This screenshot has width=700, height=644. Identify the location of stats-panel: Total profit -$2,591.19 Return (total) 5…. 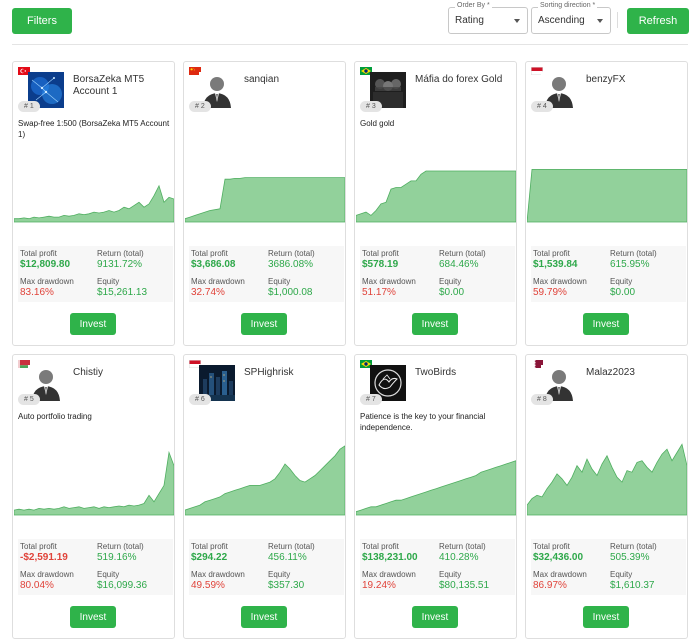
(95, 567).